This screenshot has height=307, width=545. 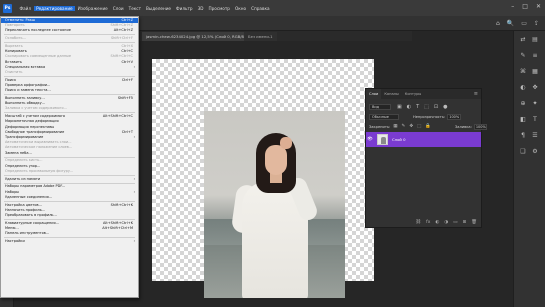 I want to click on lock-label: Закрепить:, so click(x=380, y=126).